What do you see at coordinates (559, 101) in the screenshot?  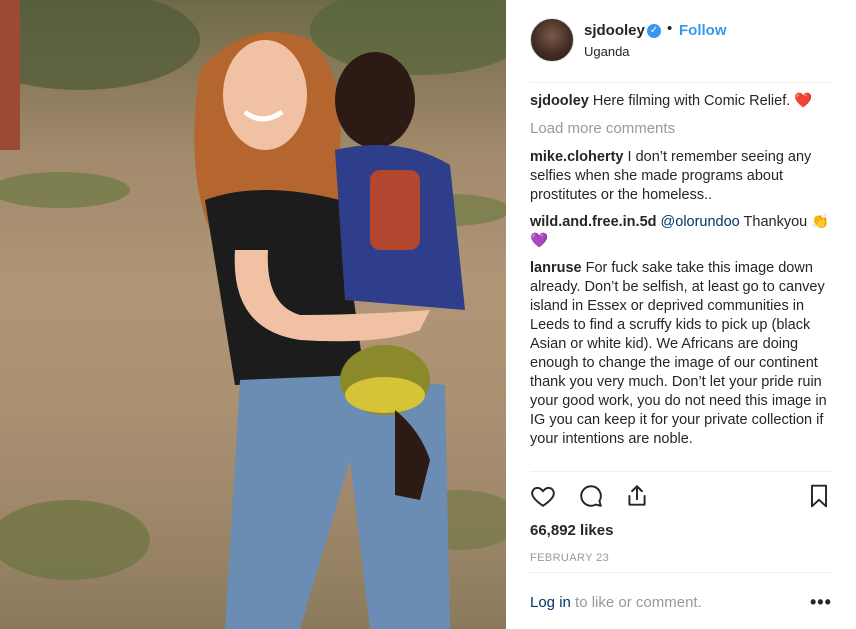 I see `comment-username: sjdooley` at bounding box center [559, 101].